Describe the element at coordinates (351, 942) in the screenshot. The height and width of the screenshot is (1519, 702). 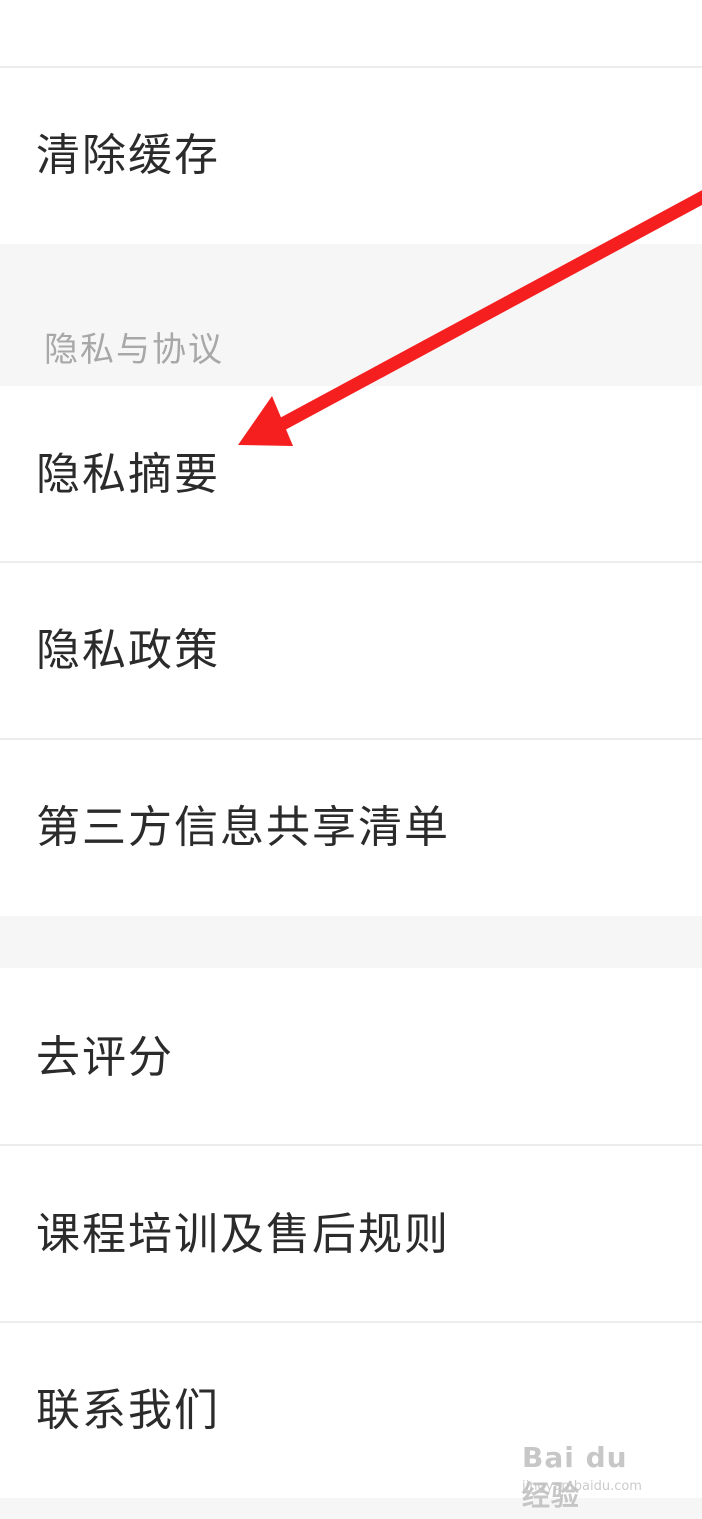
I see `section-gap` at that location.